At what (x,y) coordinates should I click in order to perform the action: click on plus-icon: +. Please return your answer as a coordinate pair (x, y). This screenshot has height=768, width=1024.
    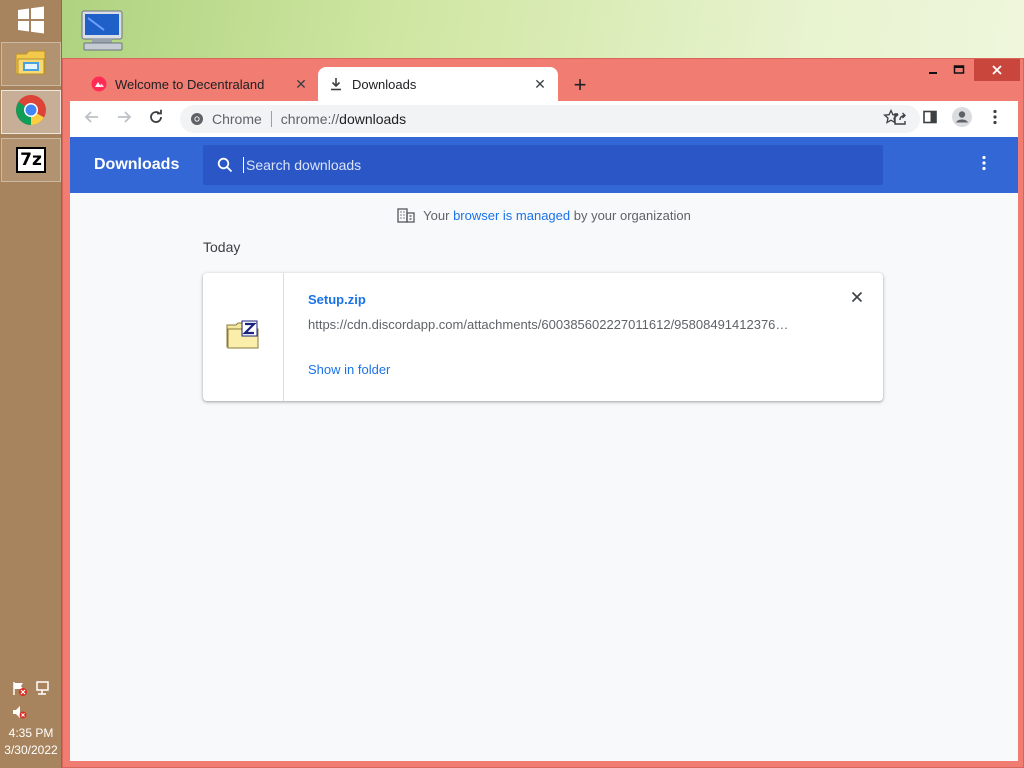
    Looking at the image, I should click on (580, 84).